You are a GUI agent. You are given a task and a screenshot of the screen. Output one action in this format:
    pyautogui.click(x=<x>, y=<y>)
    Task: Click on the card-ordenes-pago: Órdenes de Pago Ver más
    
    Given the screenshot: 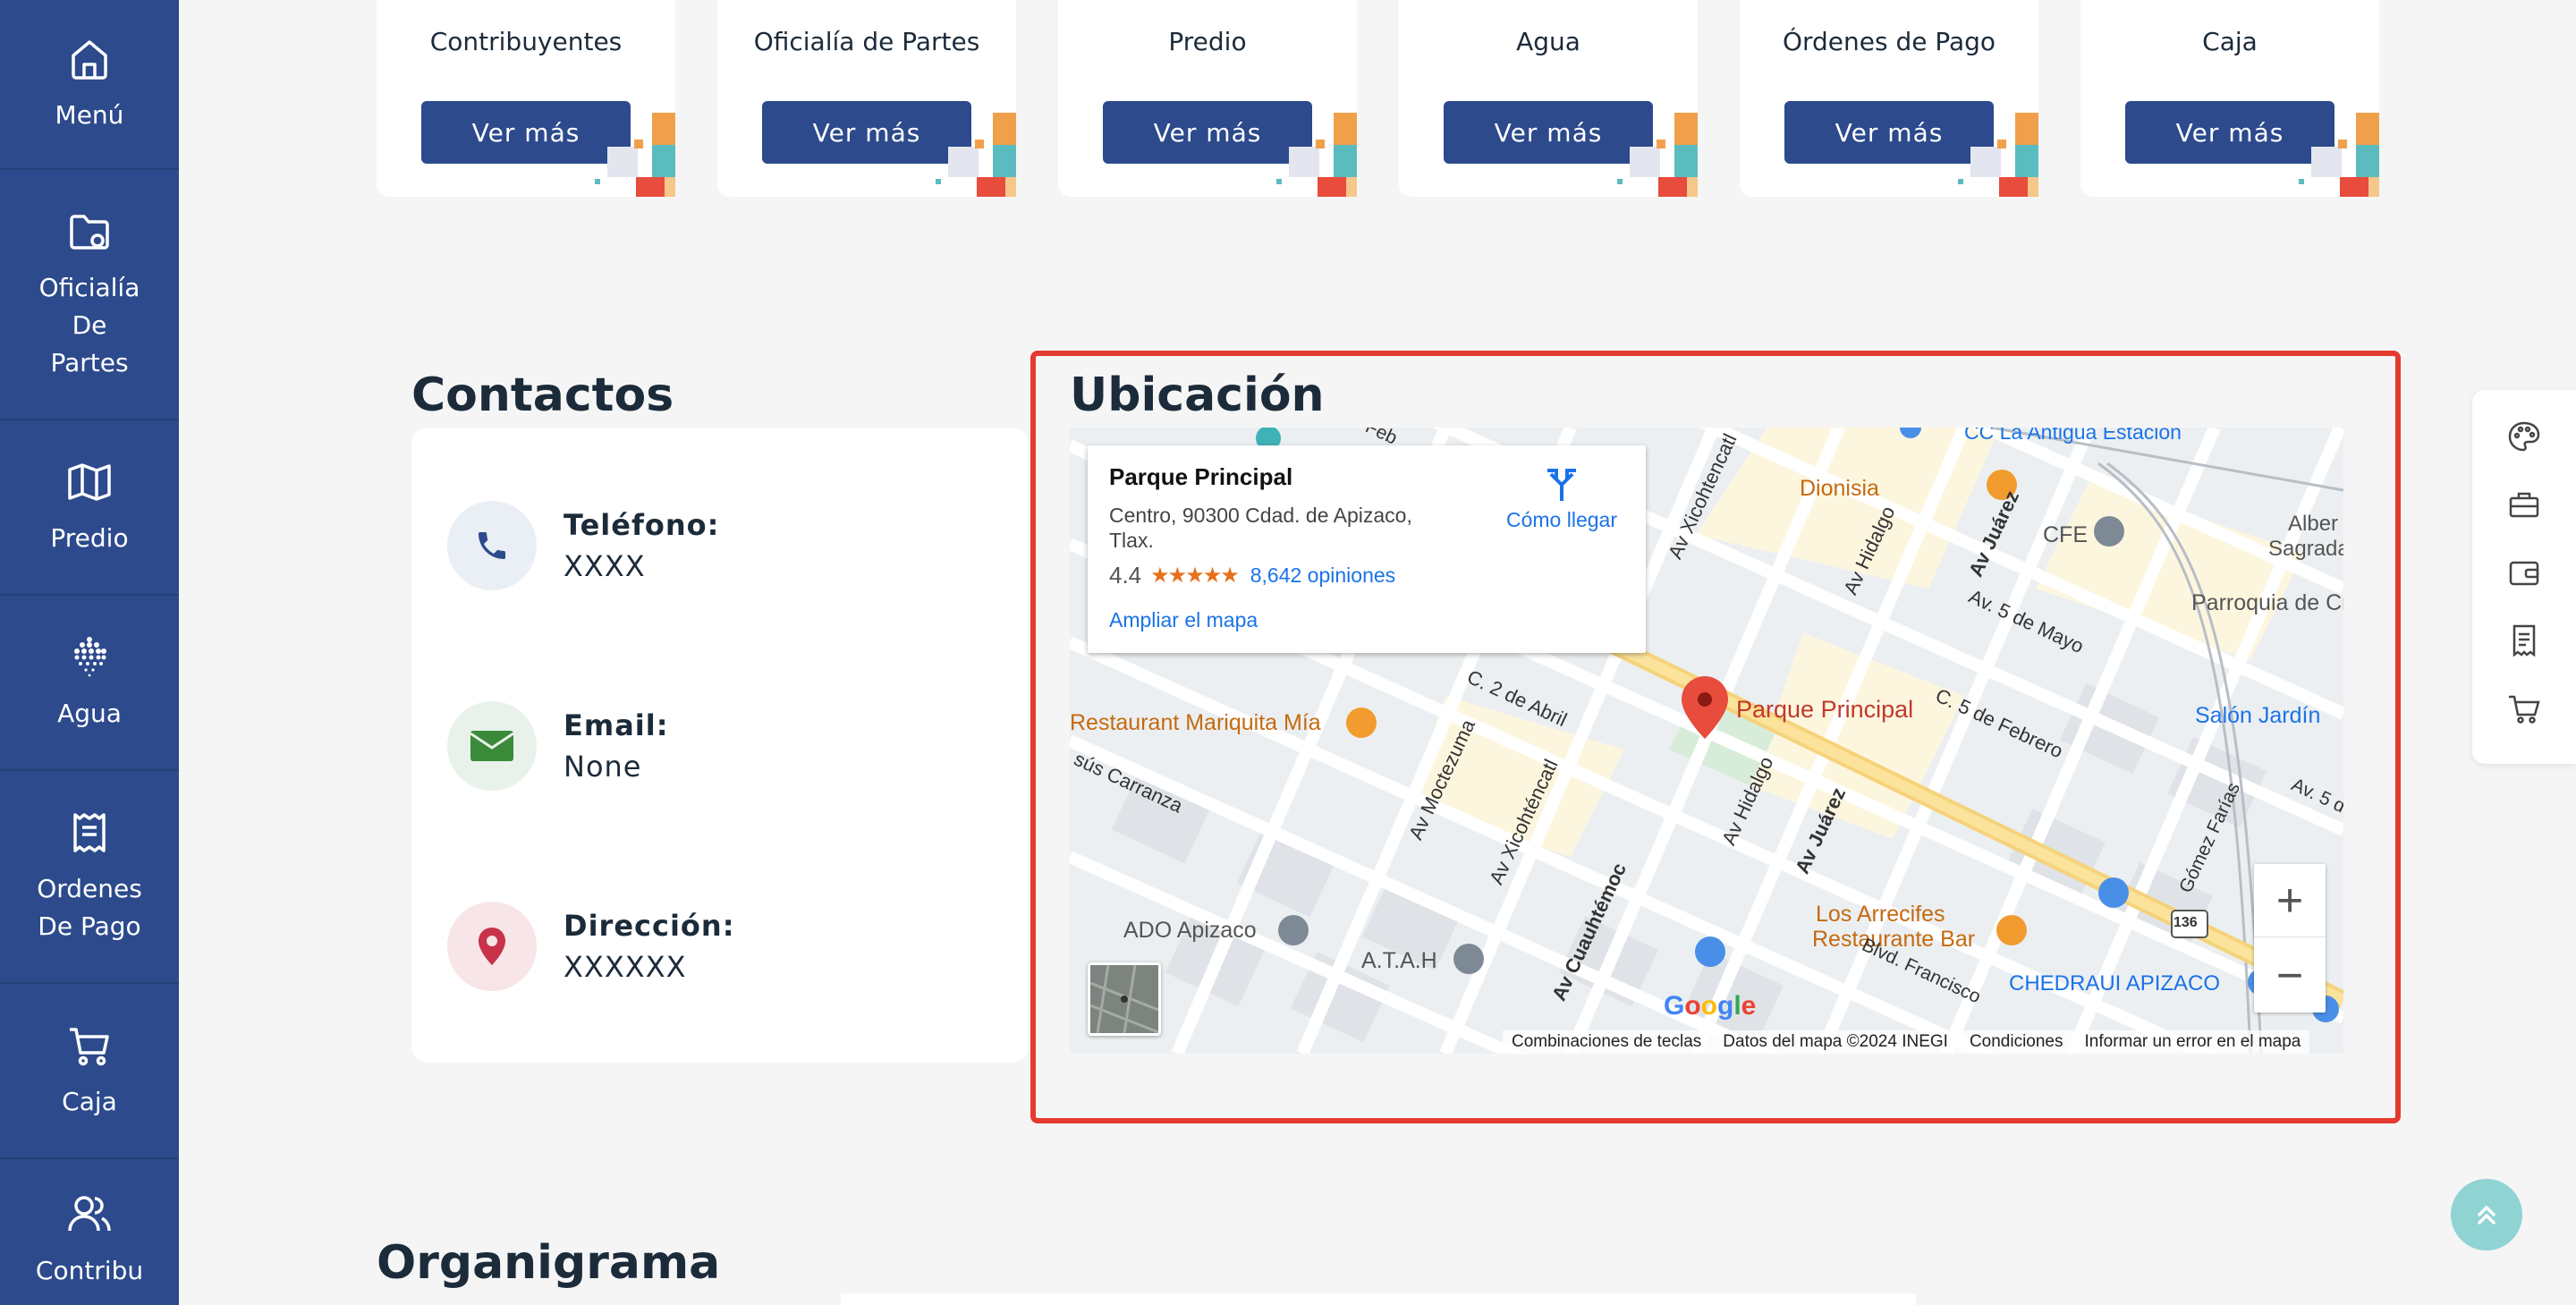 What is the action you would take?
    pyautogui.click(x=1889, y=98)
    